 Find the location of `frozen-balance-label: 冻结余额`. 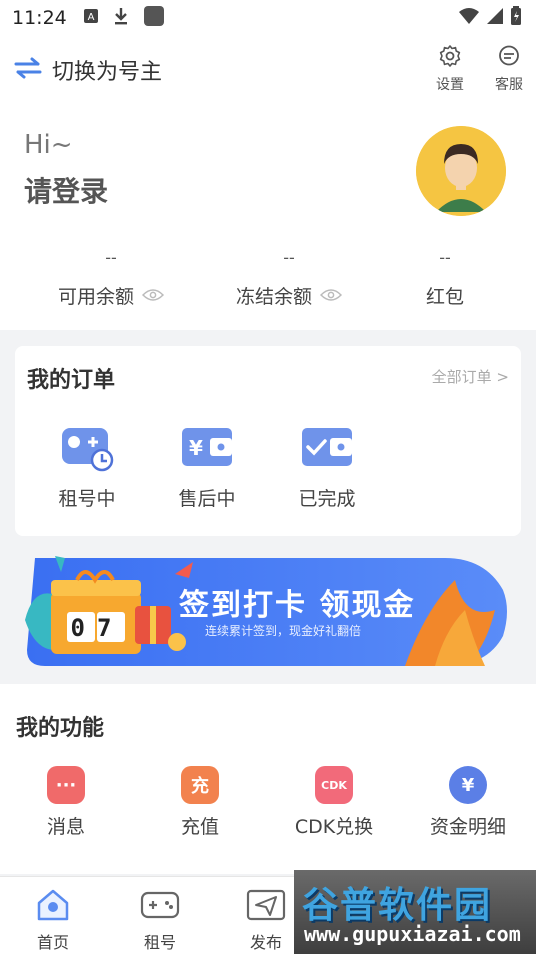

frozen-balance-label: 冻结余额 is located at coordinates (273, 297).